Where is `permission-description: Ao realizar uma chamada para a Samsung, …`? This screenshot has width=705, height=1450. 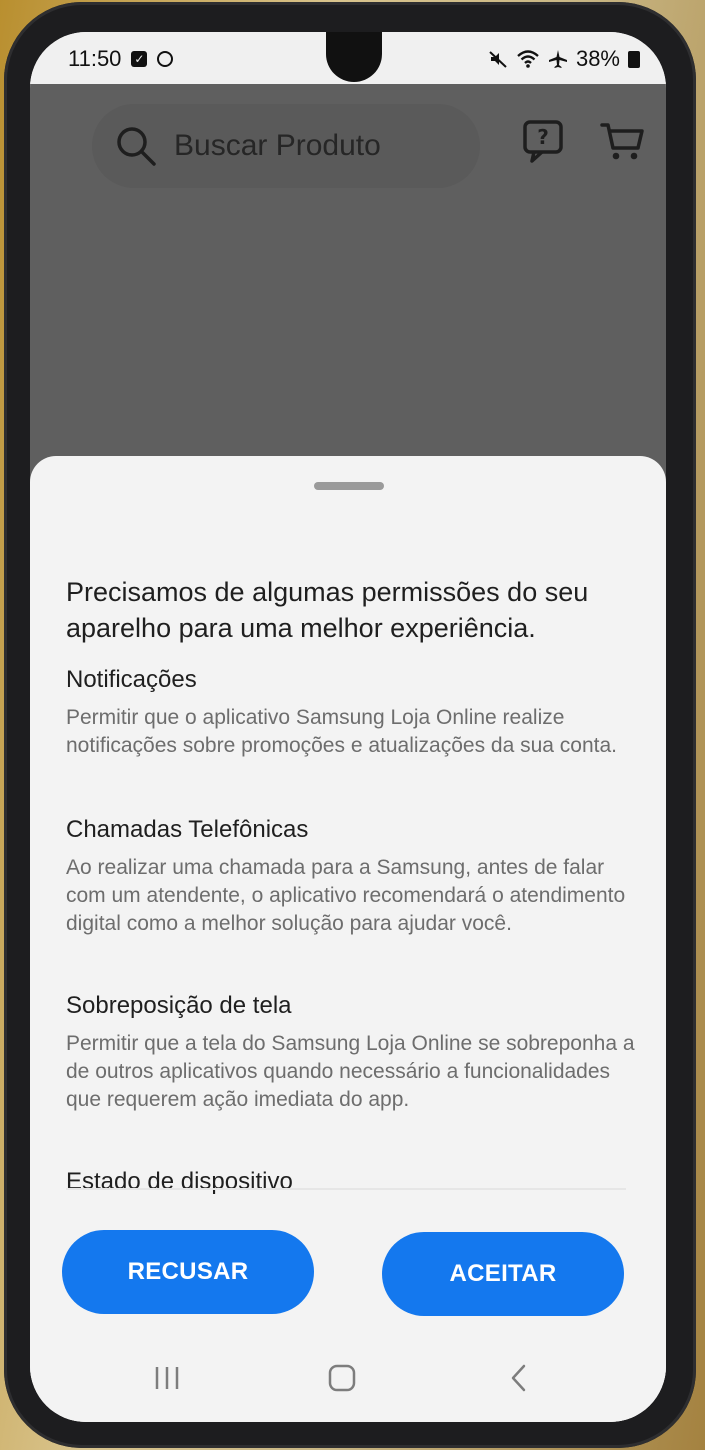
permission-description: Ao realizar uma chamada para a Samsung, … is located at coordinates (346, 895).